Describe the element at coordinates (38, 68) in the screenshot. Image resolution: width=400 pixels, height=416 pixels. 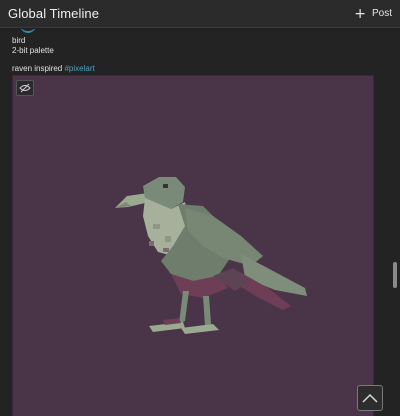
I see `description-text: raven inspired` at that location.